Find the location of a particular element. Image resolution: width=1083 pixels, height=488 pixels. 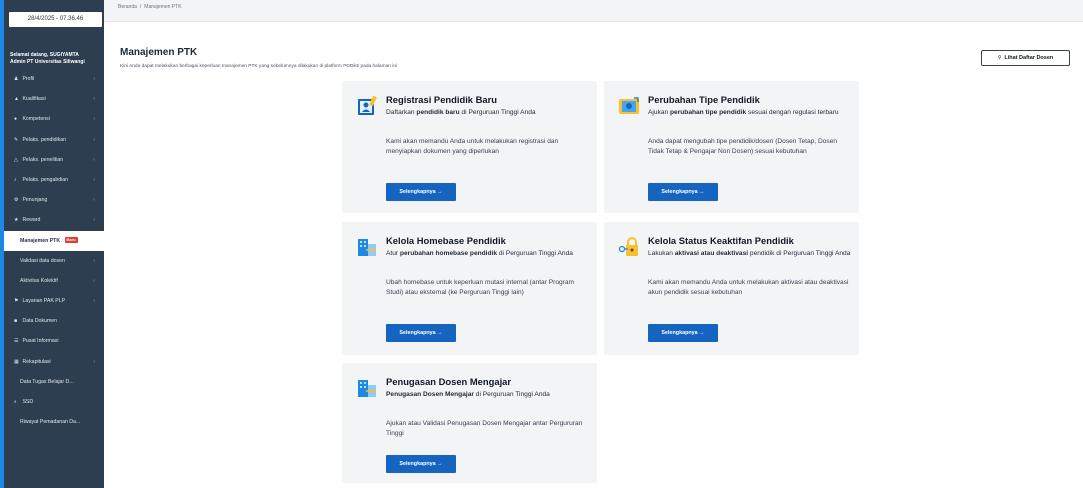

sidebar-item-kualifikasi: ▲ Kualifikasi ‹ is located at coordinates (54, 99).